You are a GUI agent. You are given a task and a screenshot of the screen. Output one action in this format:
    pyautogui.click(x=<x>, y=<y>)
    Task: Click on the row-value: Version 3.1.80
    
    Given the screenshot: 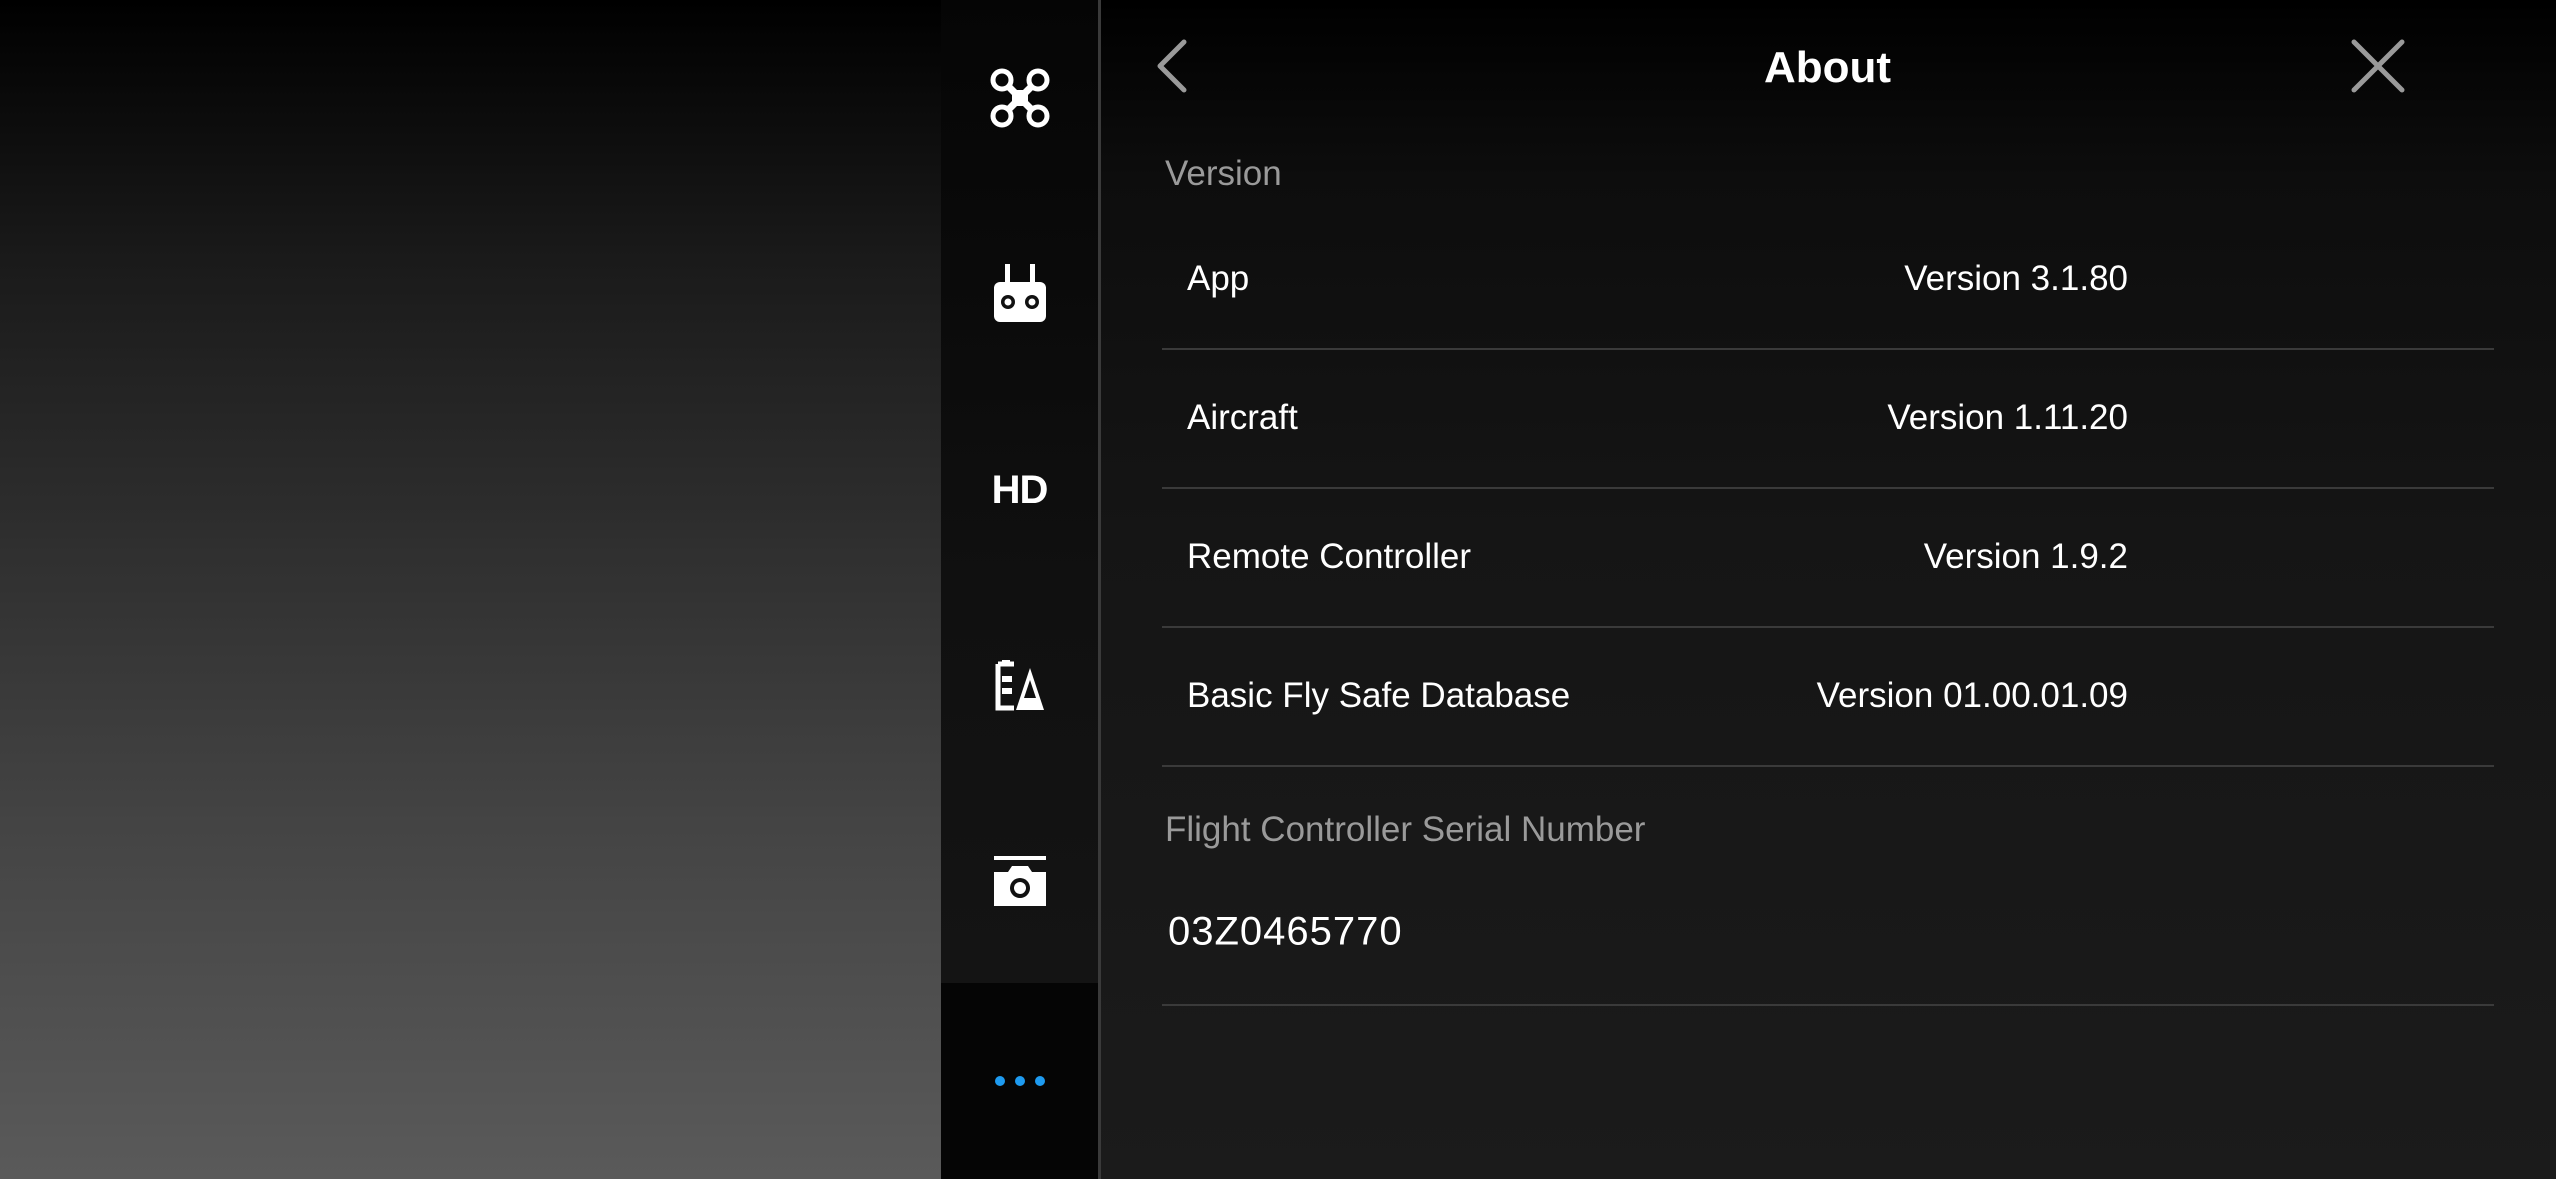 What is the action you would take?
    pyautogui.click(x=2016, y=278)
    